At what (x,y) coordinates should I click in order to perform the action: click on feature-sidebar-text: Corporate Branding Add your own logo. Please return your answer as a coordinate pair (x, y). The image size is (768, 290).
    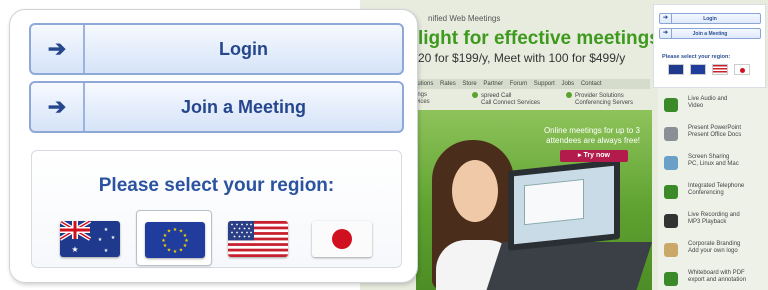
    Looking at the image, I should click on (714, 247).